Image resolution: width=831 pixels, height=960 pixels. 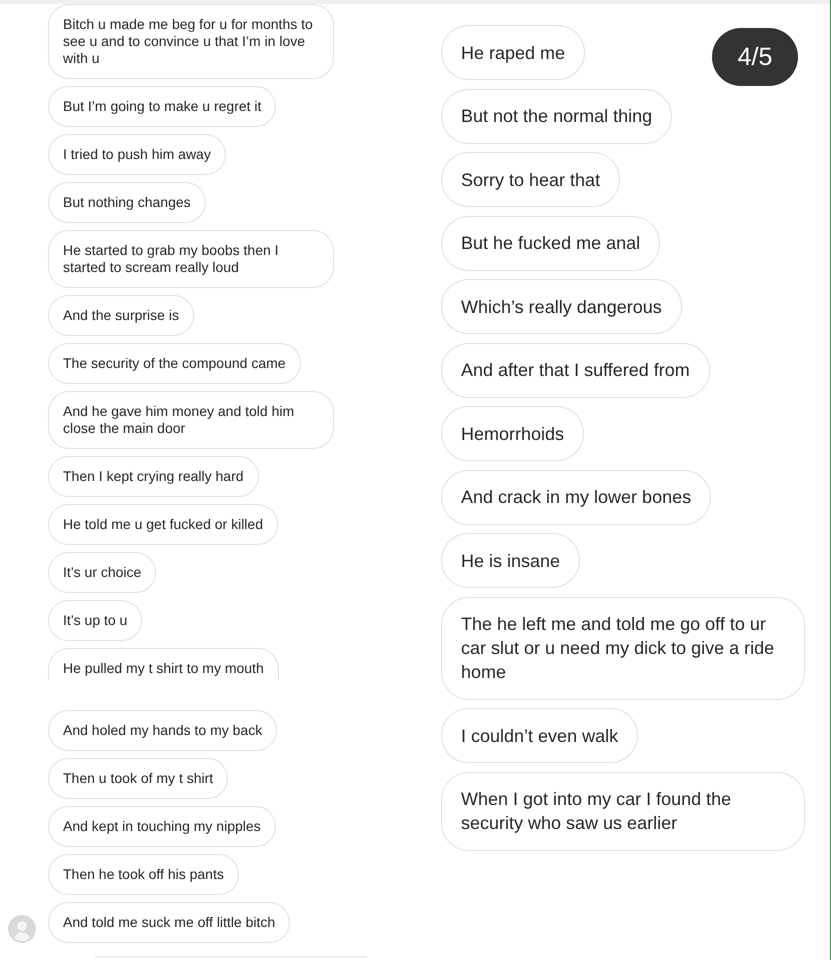 I want to click on avatar-icon, so click(x=22, y=929).